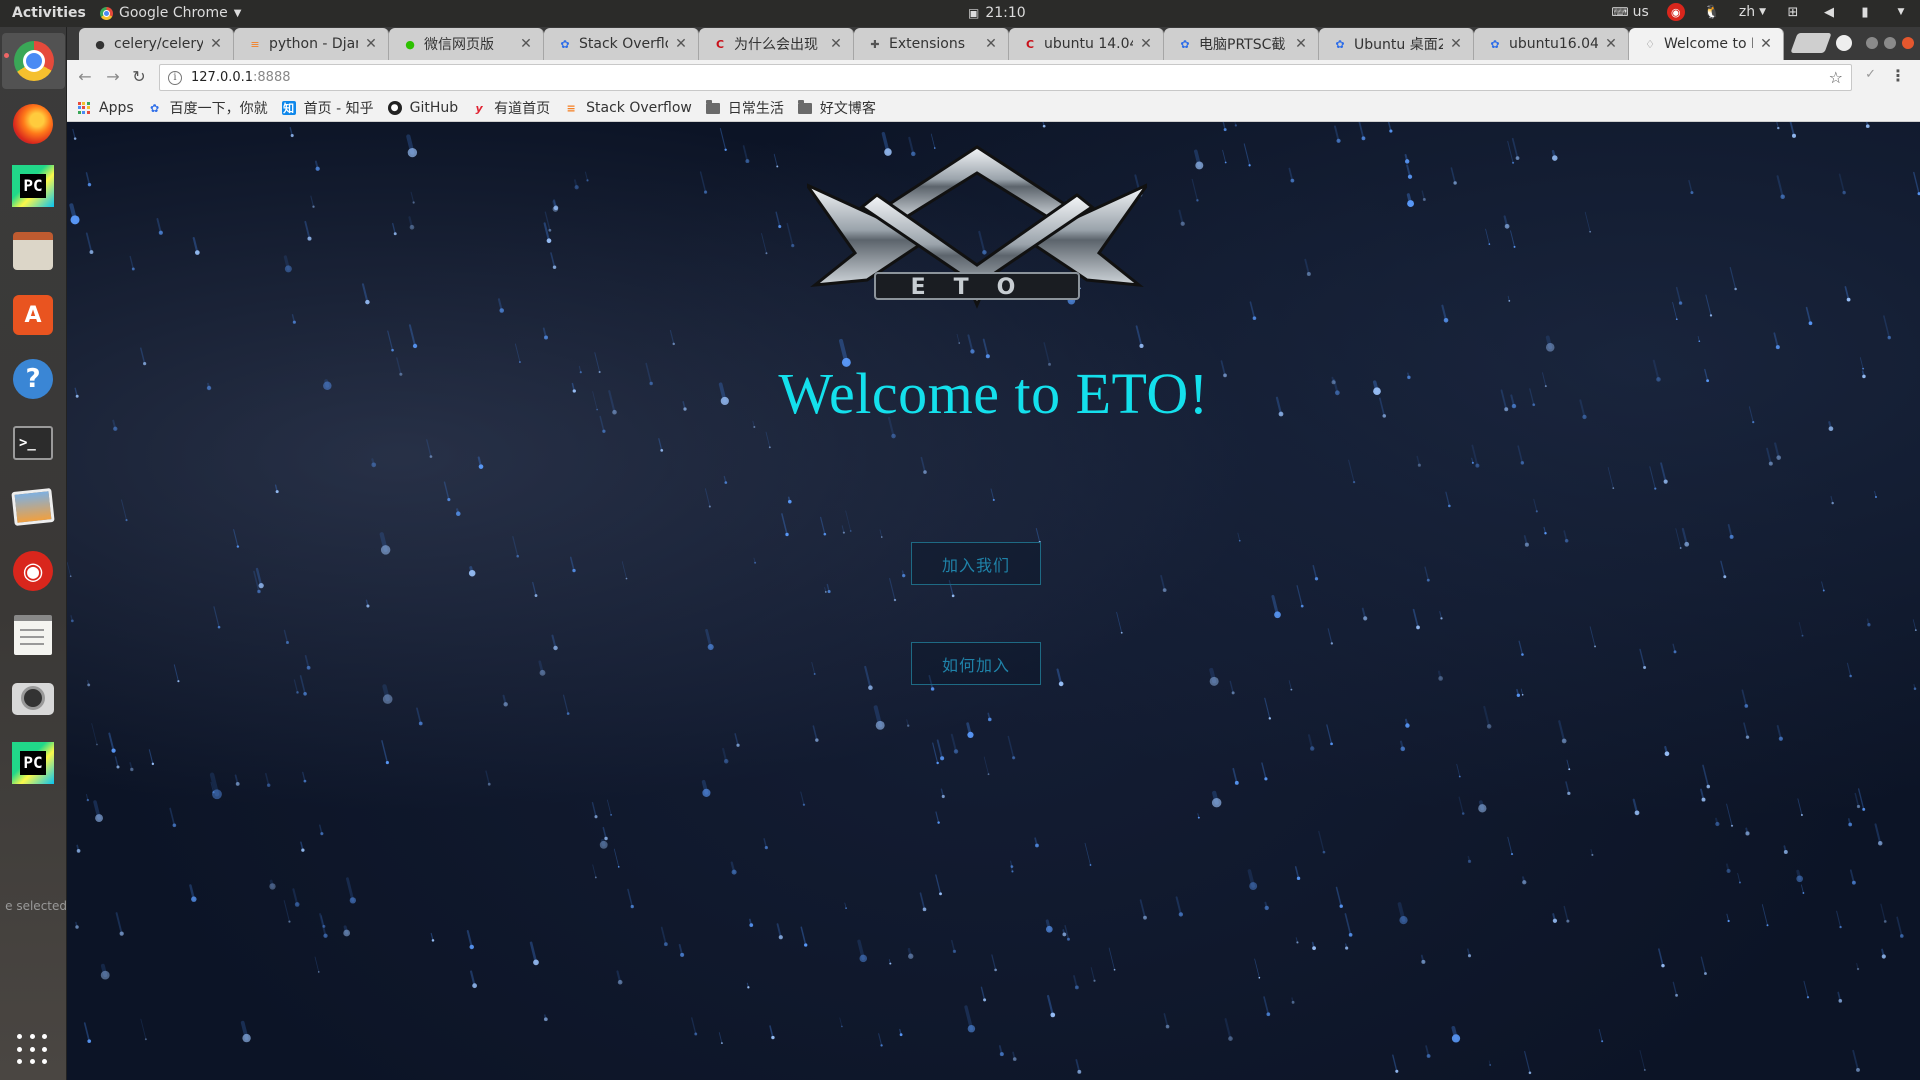 The height and width of the screenshot is (1080, 1920). What do you see at coordinates (1811, 43) in the screenshot?
I see `new-tab-button` at bounding box center [1811, 43].